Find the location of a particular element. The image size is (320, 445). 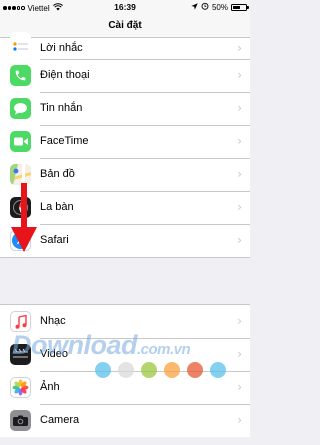

row-label: Nhạc is located at coordinates (53, 321).